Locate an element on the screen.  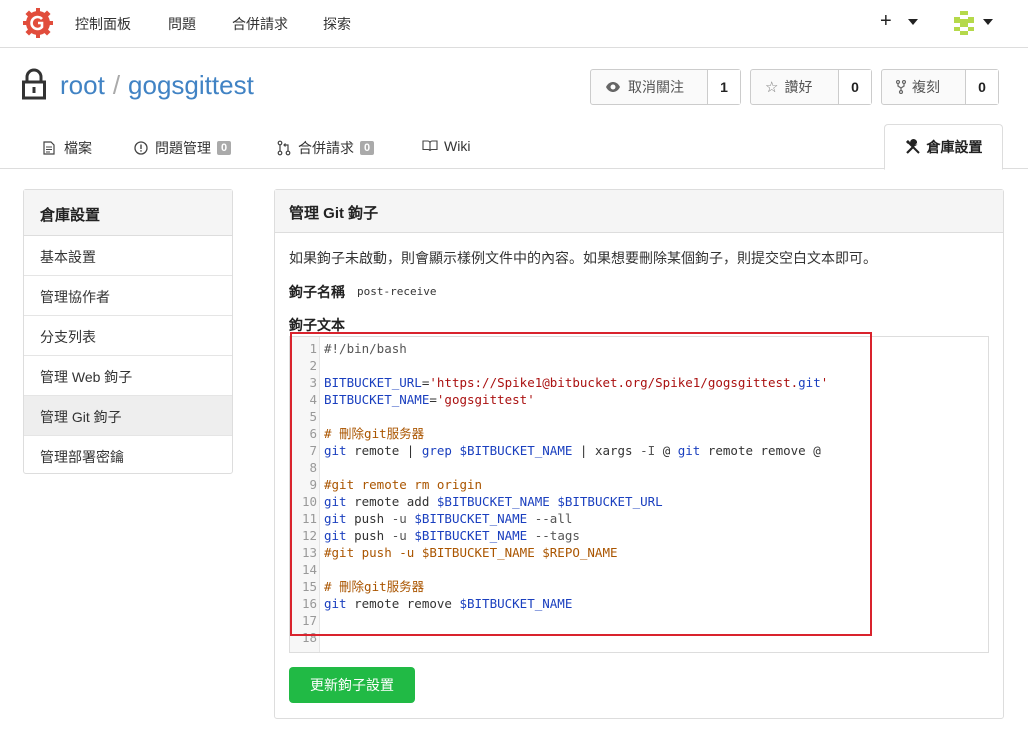
tab-settings: 倉庫設置 is located at coordinates (943, 147).